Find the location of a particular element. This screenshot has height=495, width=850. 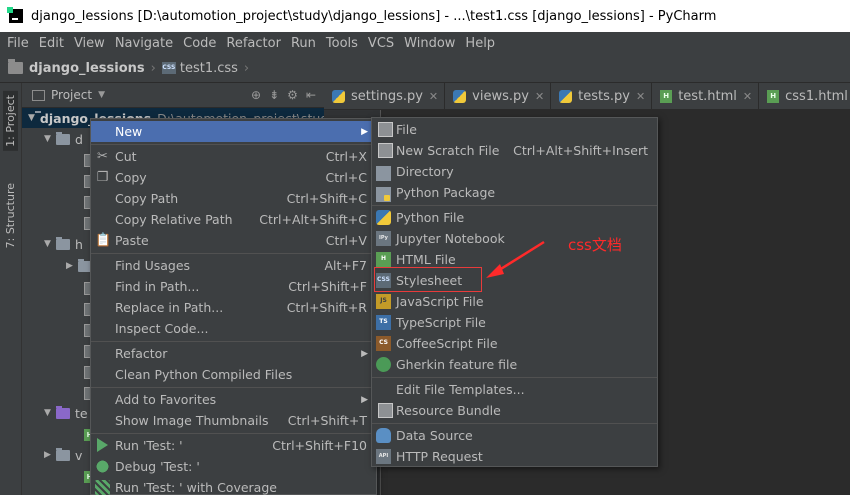

menu-item-find-in-path: Find in Path... Ctrl+Shift+F is located at coordinates (233, 286).